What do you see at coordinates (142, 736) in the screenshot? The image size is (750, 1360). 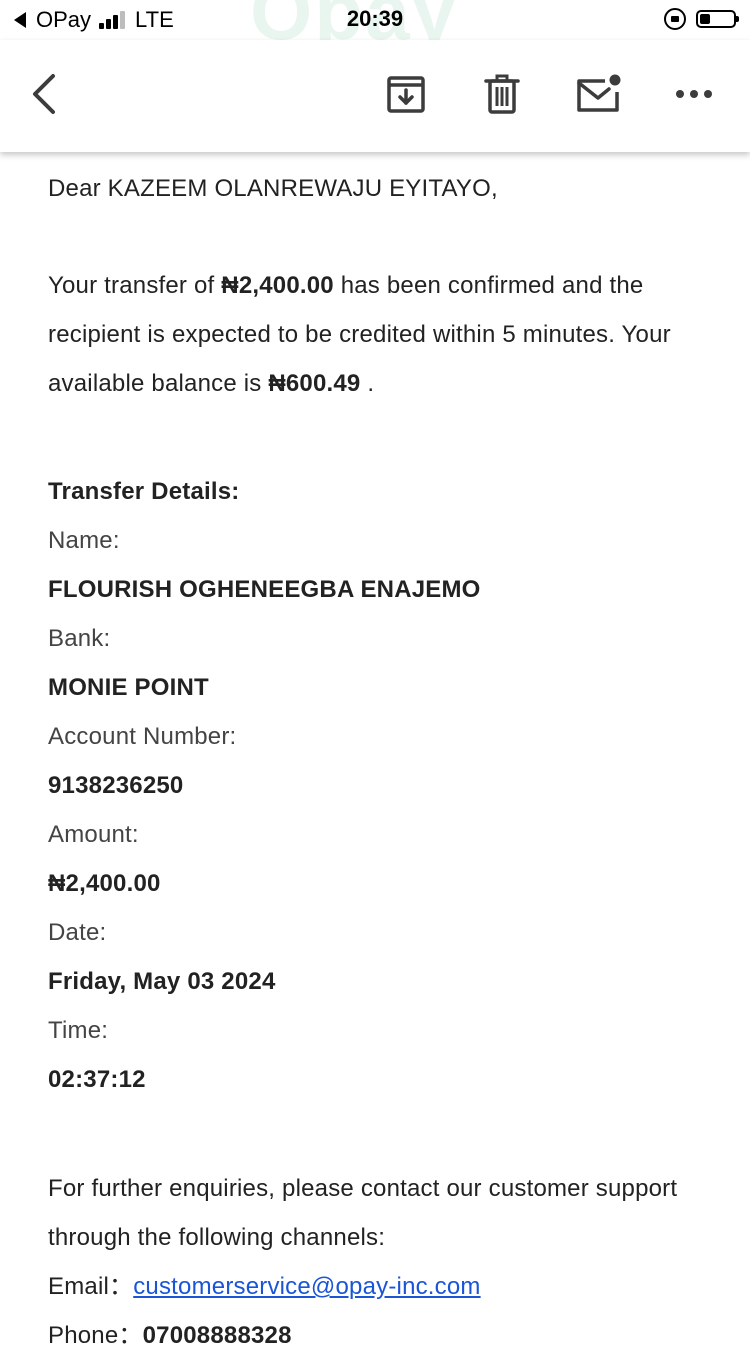 I see `account-number-label: Account Number:` at bounding box center [142, 736].